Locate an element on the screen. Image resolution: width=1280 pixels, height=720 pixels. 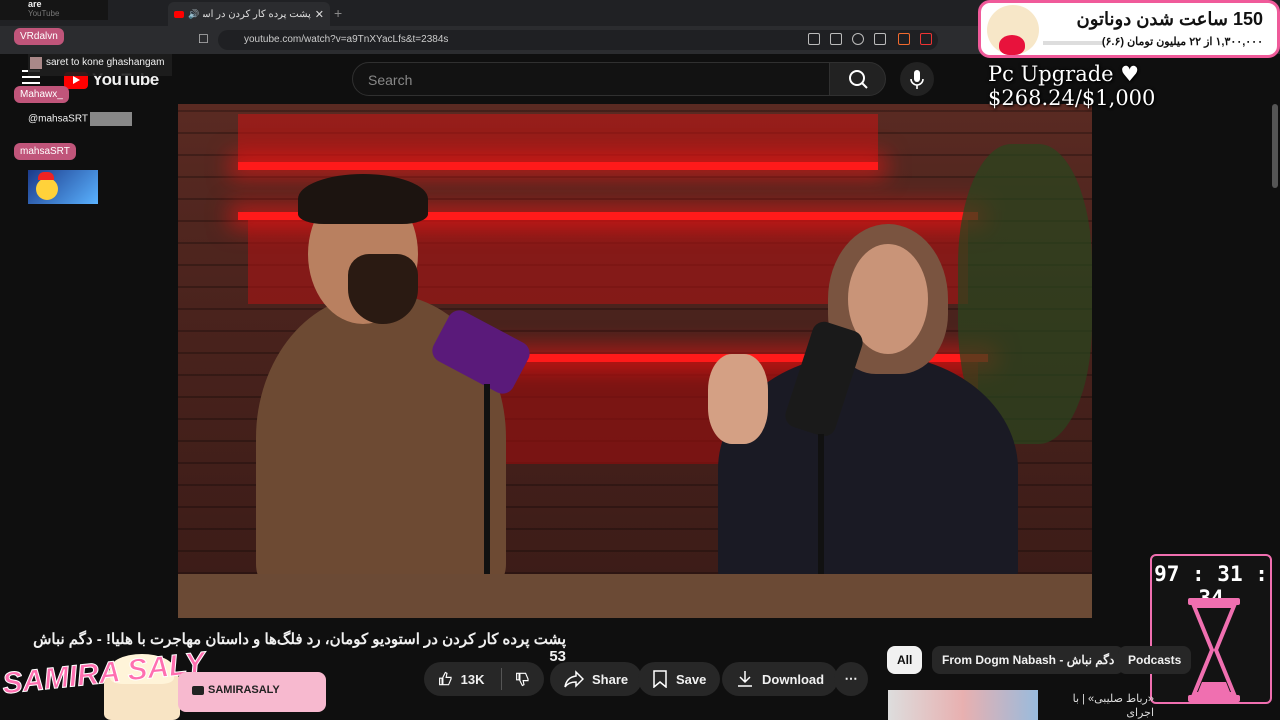
recommended-video-title: «رباط صلیبی» | با اجرای is located at coordinates (1099, 706).